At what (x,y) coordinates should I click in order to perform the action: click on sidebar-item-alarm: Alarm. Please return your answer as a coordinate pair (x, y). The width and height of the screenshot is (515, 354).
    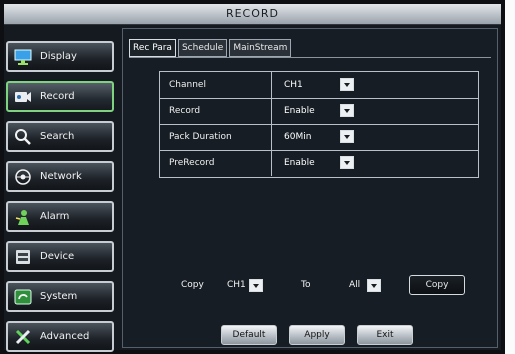
    Looking at the image, I should click on (60, 216).